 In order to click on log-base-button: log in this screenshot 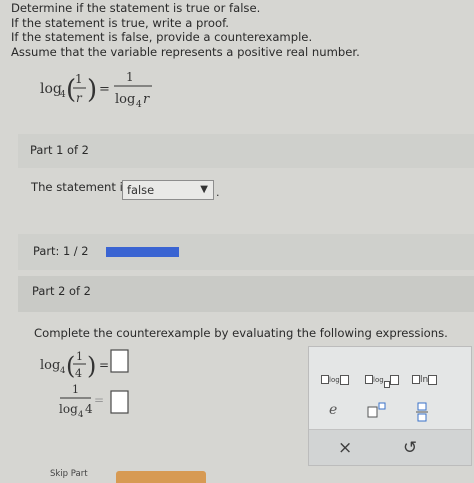, I will do `click(382, 378)`.